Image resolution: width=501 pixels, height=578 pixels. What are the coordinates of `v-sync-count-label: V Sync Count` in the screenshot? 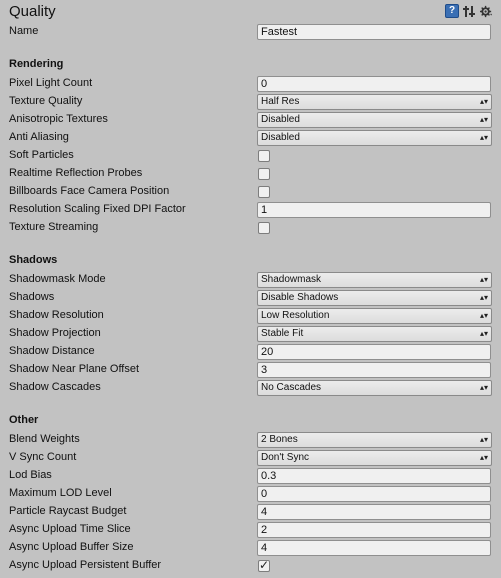 It's located at (43, 457).